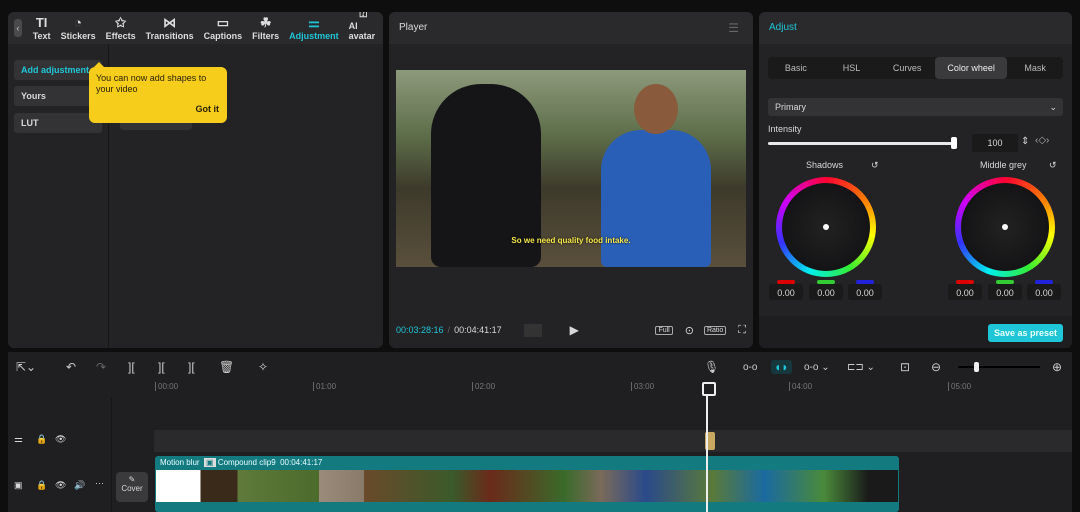 This screenshot has height=512, width=1080. What do you see at coordinates (861, 367) in the screenshot?
I see `preview-axis-icon: ⊏⊐ ⌄` at bounding box center [861, 367].